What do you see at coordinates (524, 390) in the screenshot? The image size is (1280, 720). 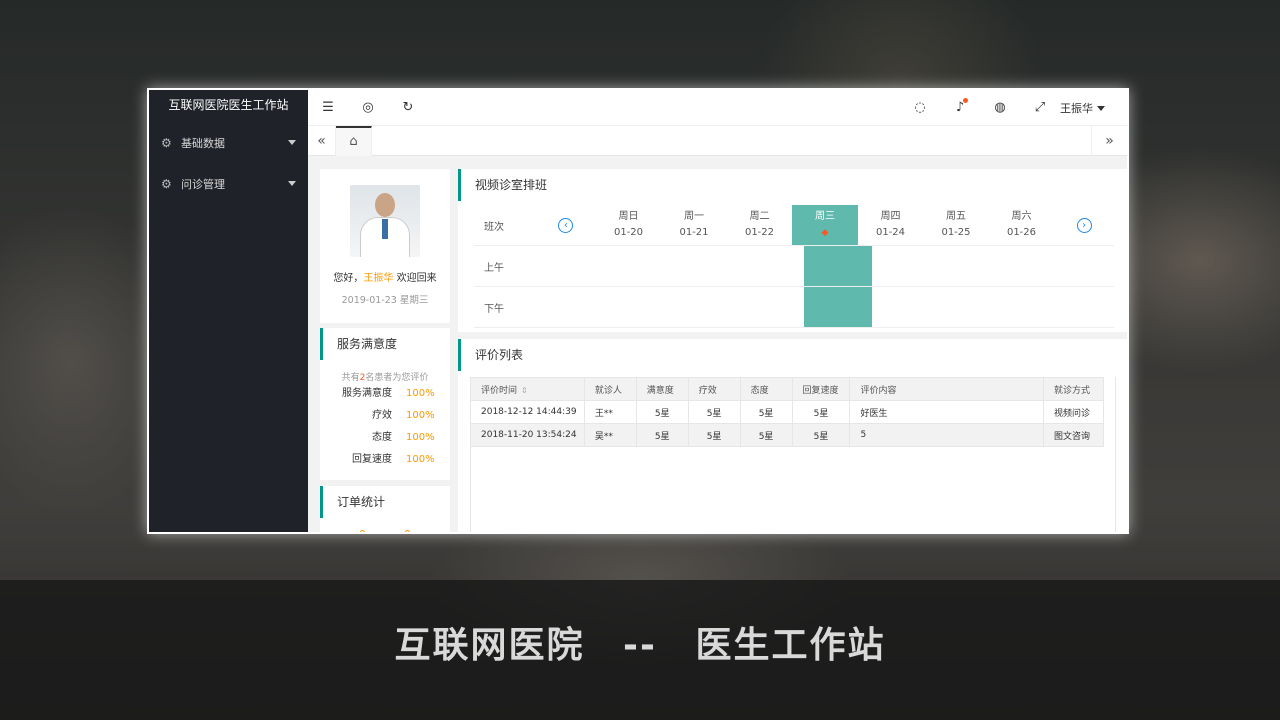 I see `sort-icon: ⇕` at bounding box center [524, 390].